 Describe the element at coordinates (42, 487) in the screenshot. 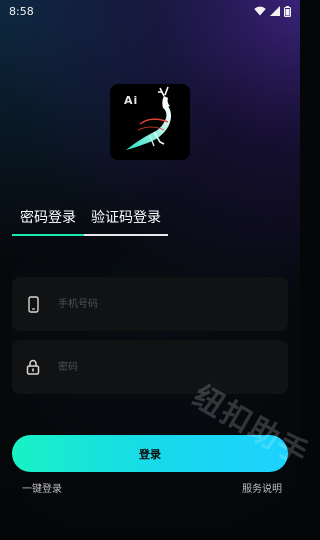

I see `one-click-login-link: 一键登录` at that location.